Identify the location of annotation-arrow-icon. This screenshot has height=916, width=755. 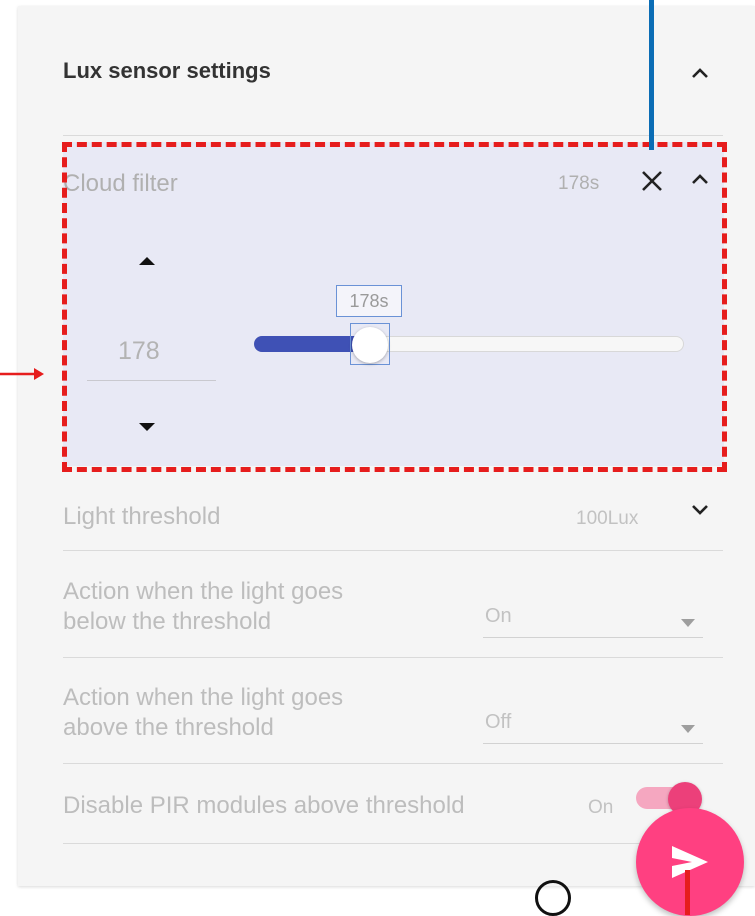
(23, 376).